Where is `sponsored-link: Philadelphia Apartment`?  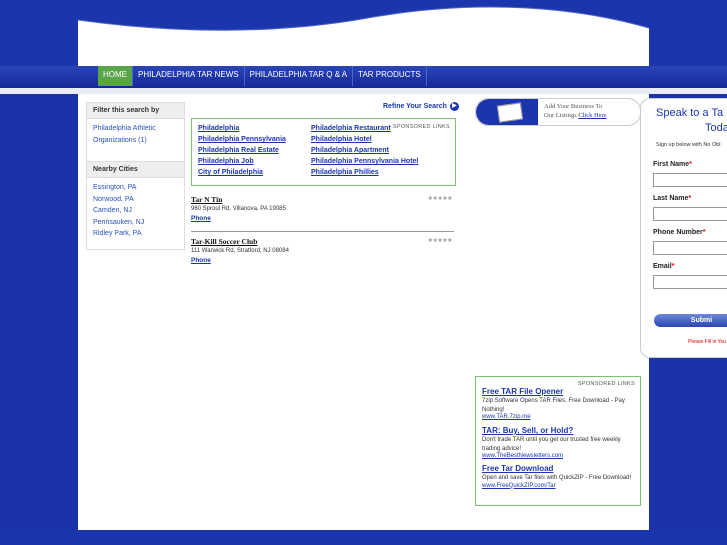
sponsored-link: Philadelphia Apartment is located at coordinates (350, 150).